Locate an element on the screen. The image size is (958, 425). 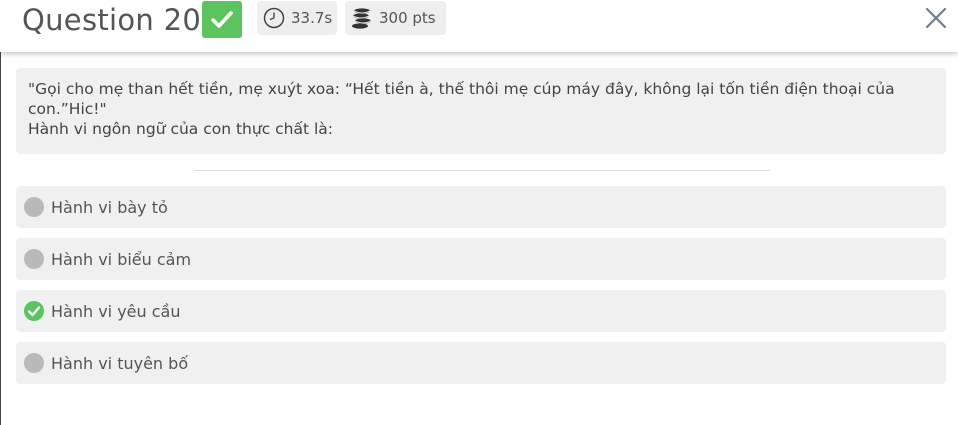
question-instruction: Hành vi ngôn ngữ của con thực chất là: is located at coordinates (181, 129).